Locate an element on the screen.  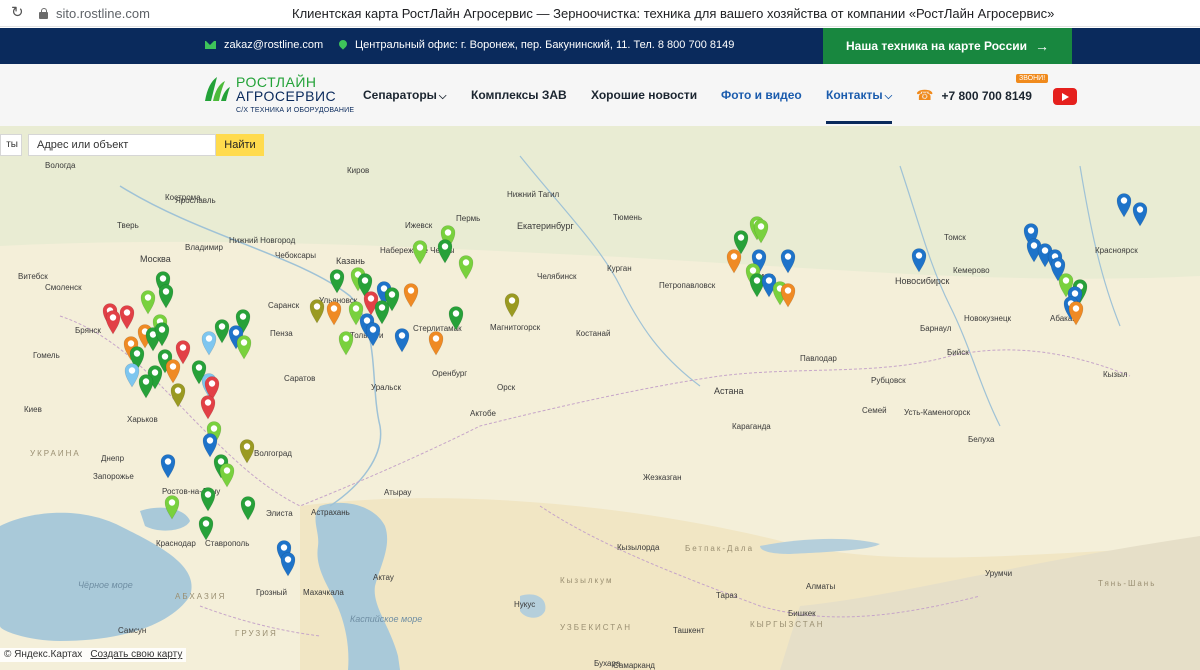
logo-leaf-icon is located at coordinates (217, 89).